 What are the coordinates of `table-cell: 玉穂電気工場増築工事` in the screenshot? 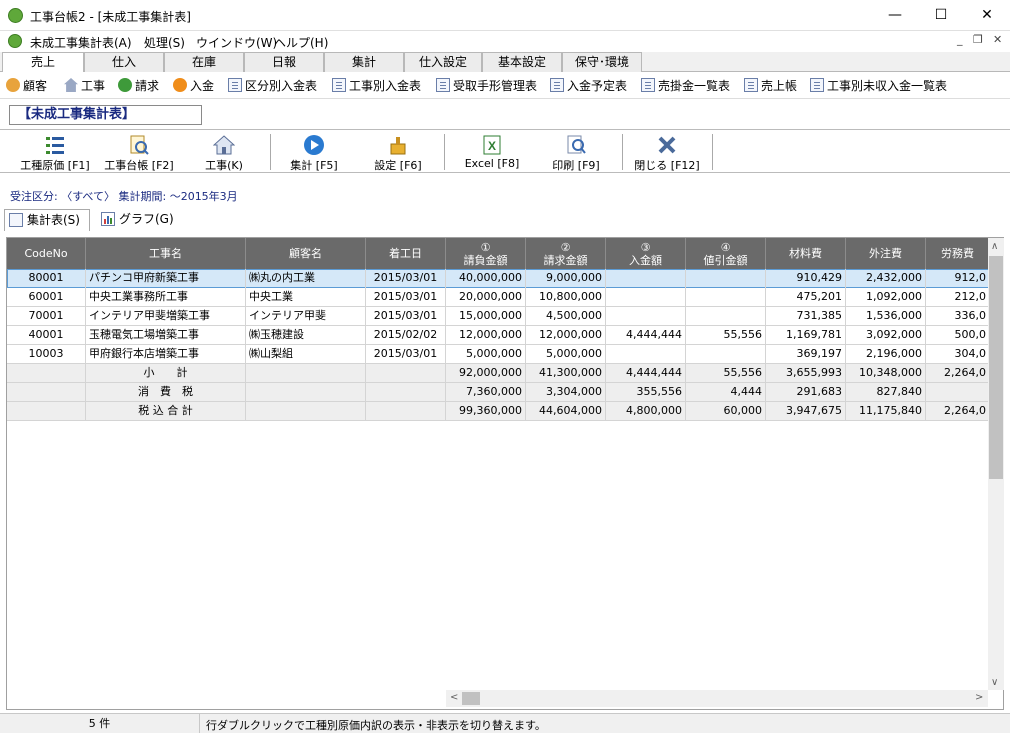 It's located at (166, 335).